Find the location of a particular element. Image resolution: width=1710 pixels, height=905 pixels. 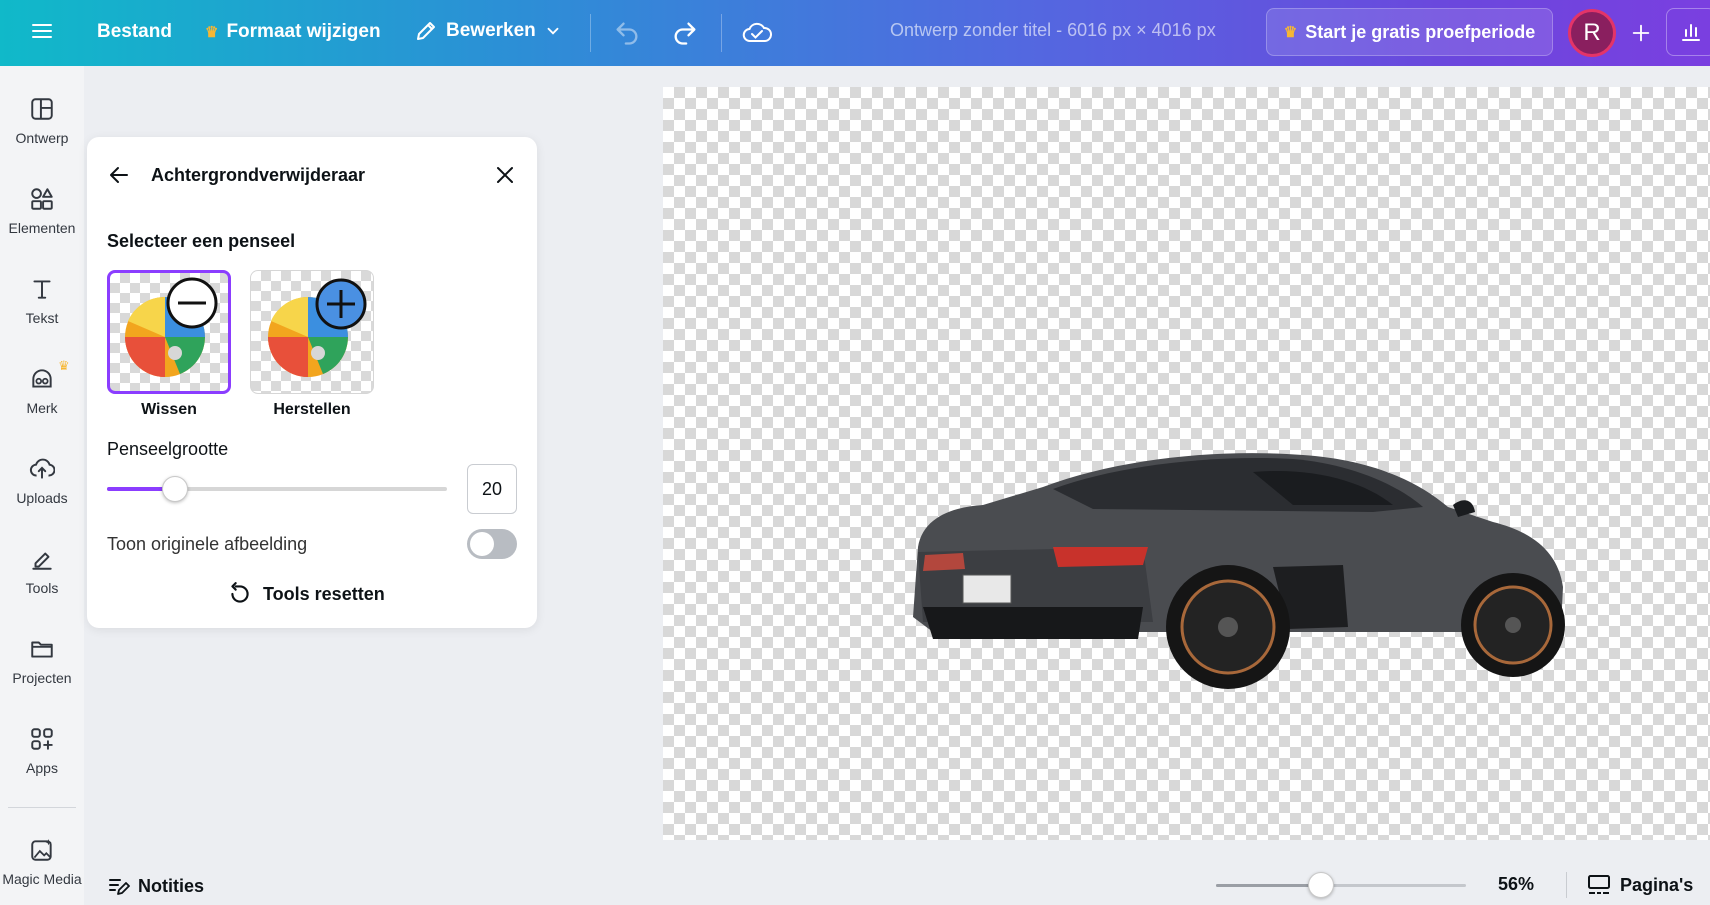

sidebar-item-projecten: Projecten is located at coordinates (42, 661).